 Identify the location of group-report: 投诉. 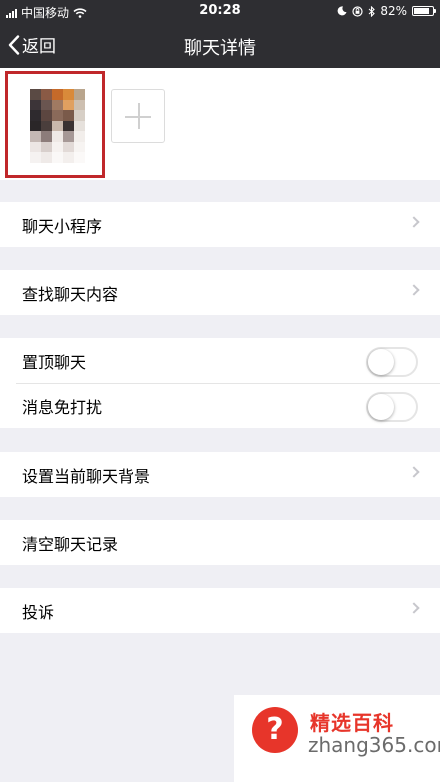
(220, 610).